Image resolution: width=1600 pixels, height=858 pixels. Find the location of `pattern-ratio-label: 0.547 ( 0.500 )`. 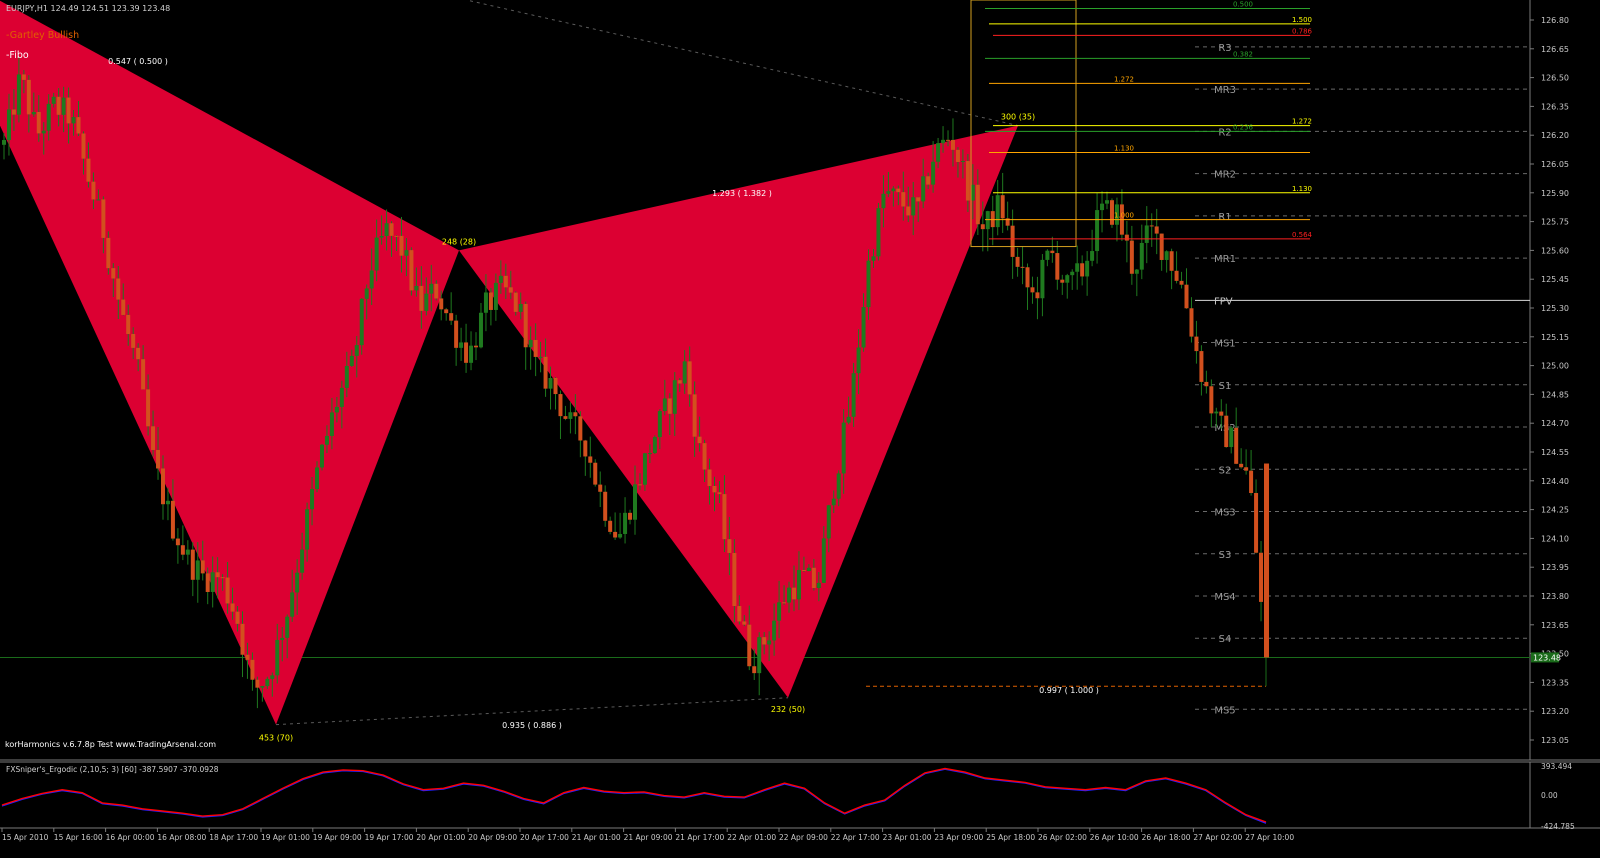

pattern-ratio-label: 0.547 ( 0.500 ) is located at coordinates (138, 61).